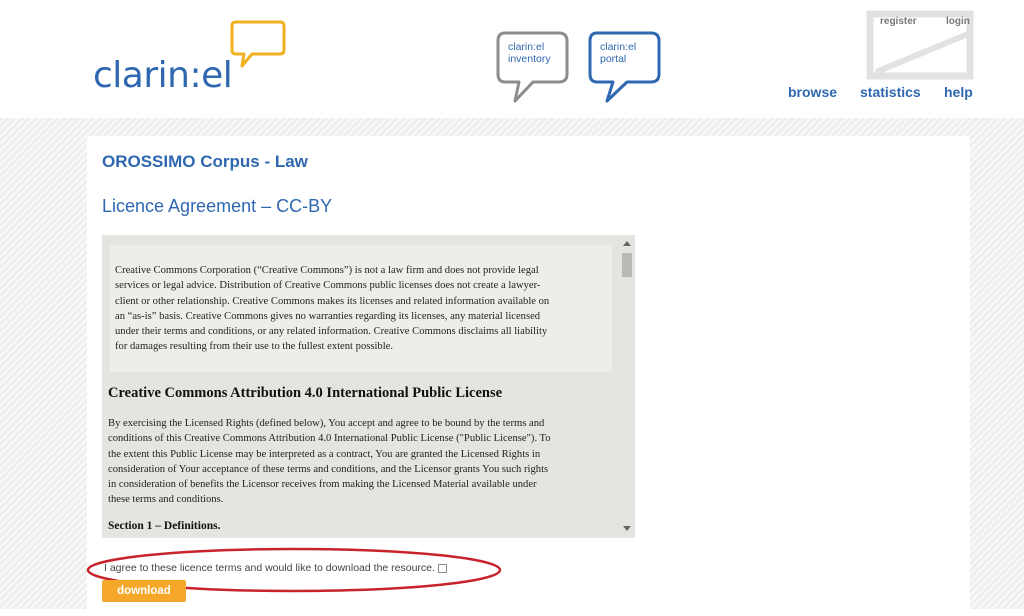 This screenshot has width=1024, height=616. What do you see at coordinates (217, 206) in the screenshot?
I see `licence-title: Licence Agreement – CC-BY` at bounding box center [217, 206].